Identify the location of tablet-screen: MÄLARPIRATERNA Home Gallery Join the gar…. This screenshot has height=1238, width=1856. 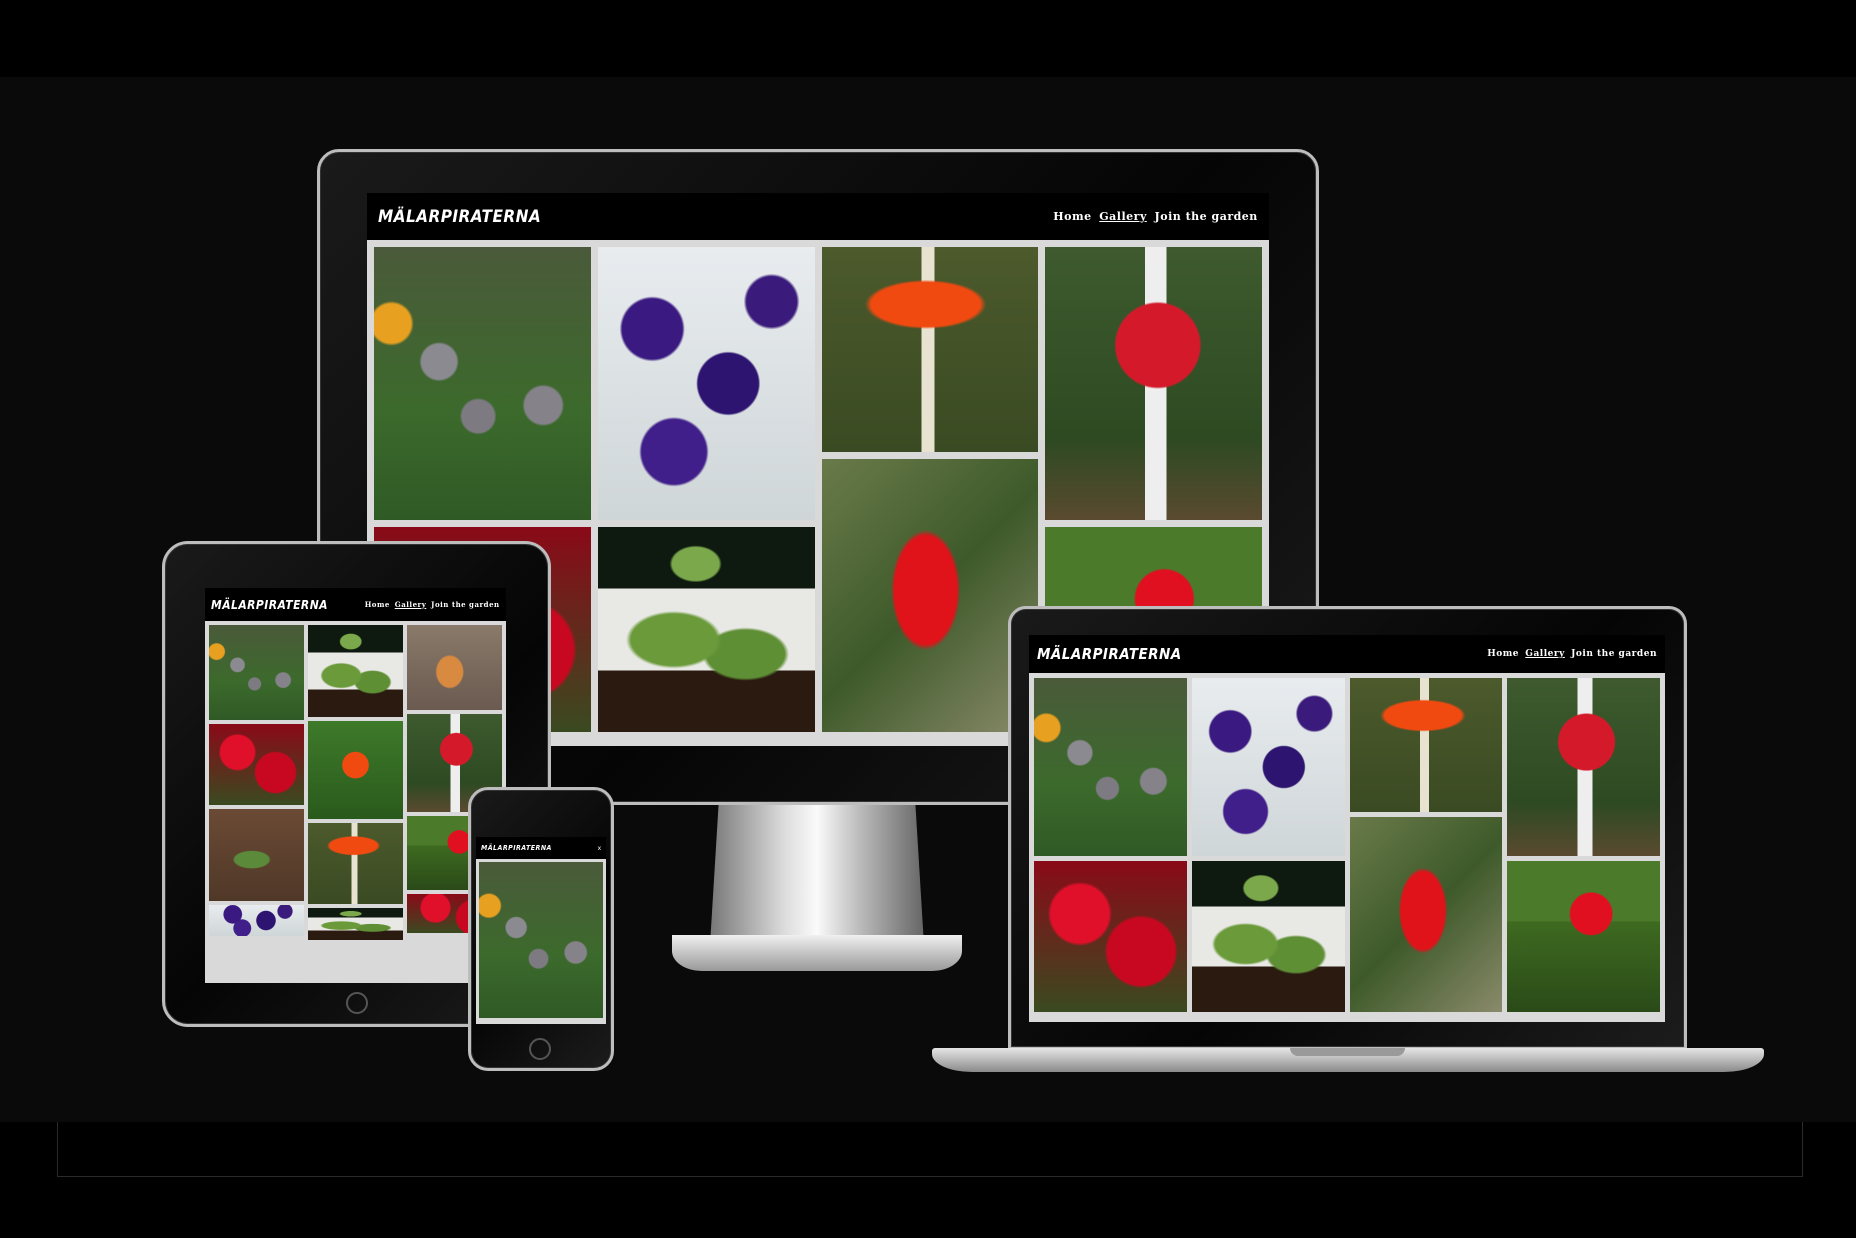
(355, 785).